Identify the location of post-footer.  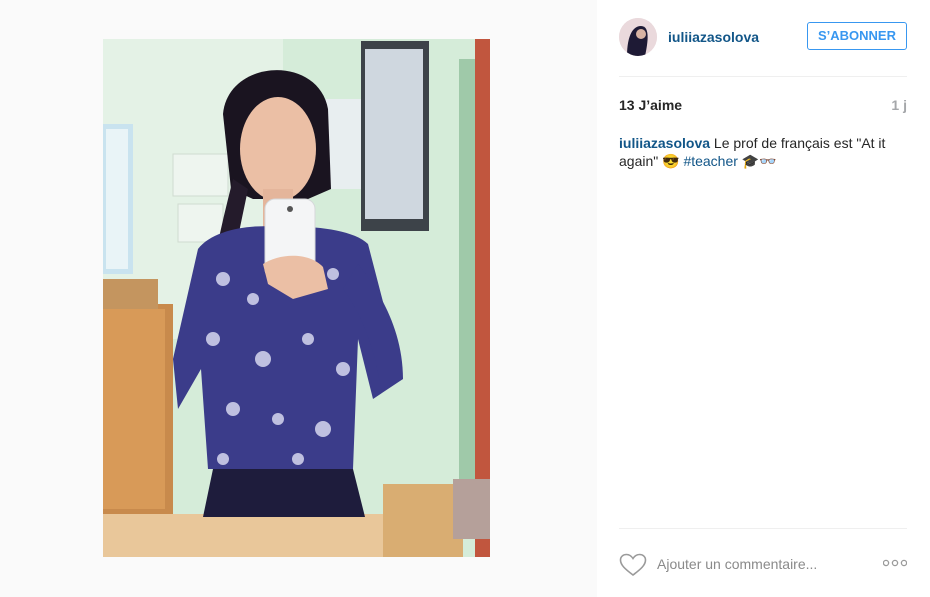
(763, 558).